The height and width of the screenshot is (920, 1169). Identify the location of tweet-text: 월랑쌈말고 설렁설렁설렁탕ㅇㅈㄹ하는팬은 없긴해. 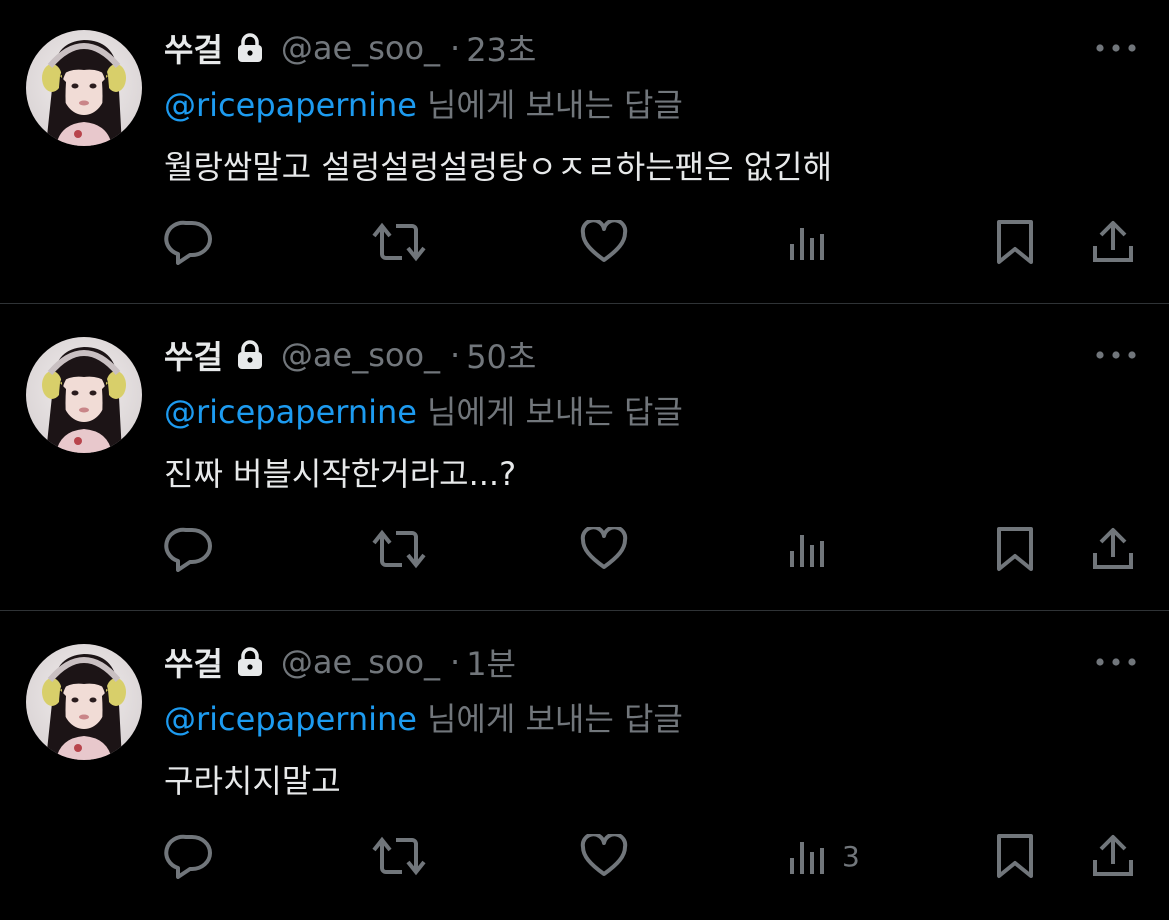
(498, 167).